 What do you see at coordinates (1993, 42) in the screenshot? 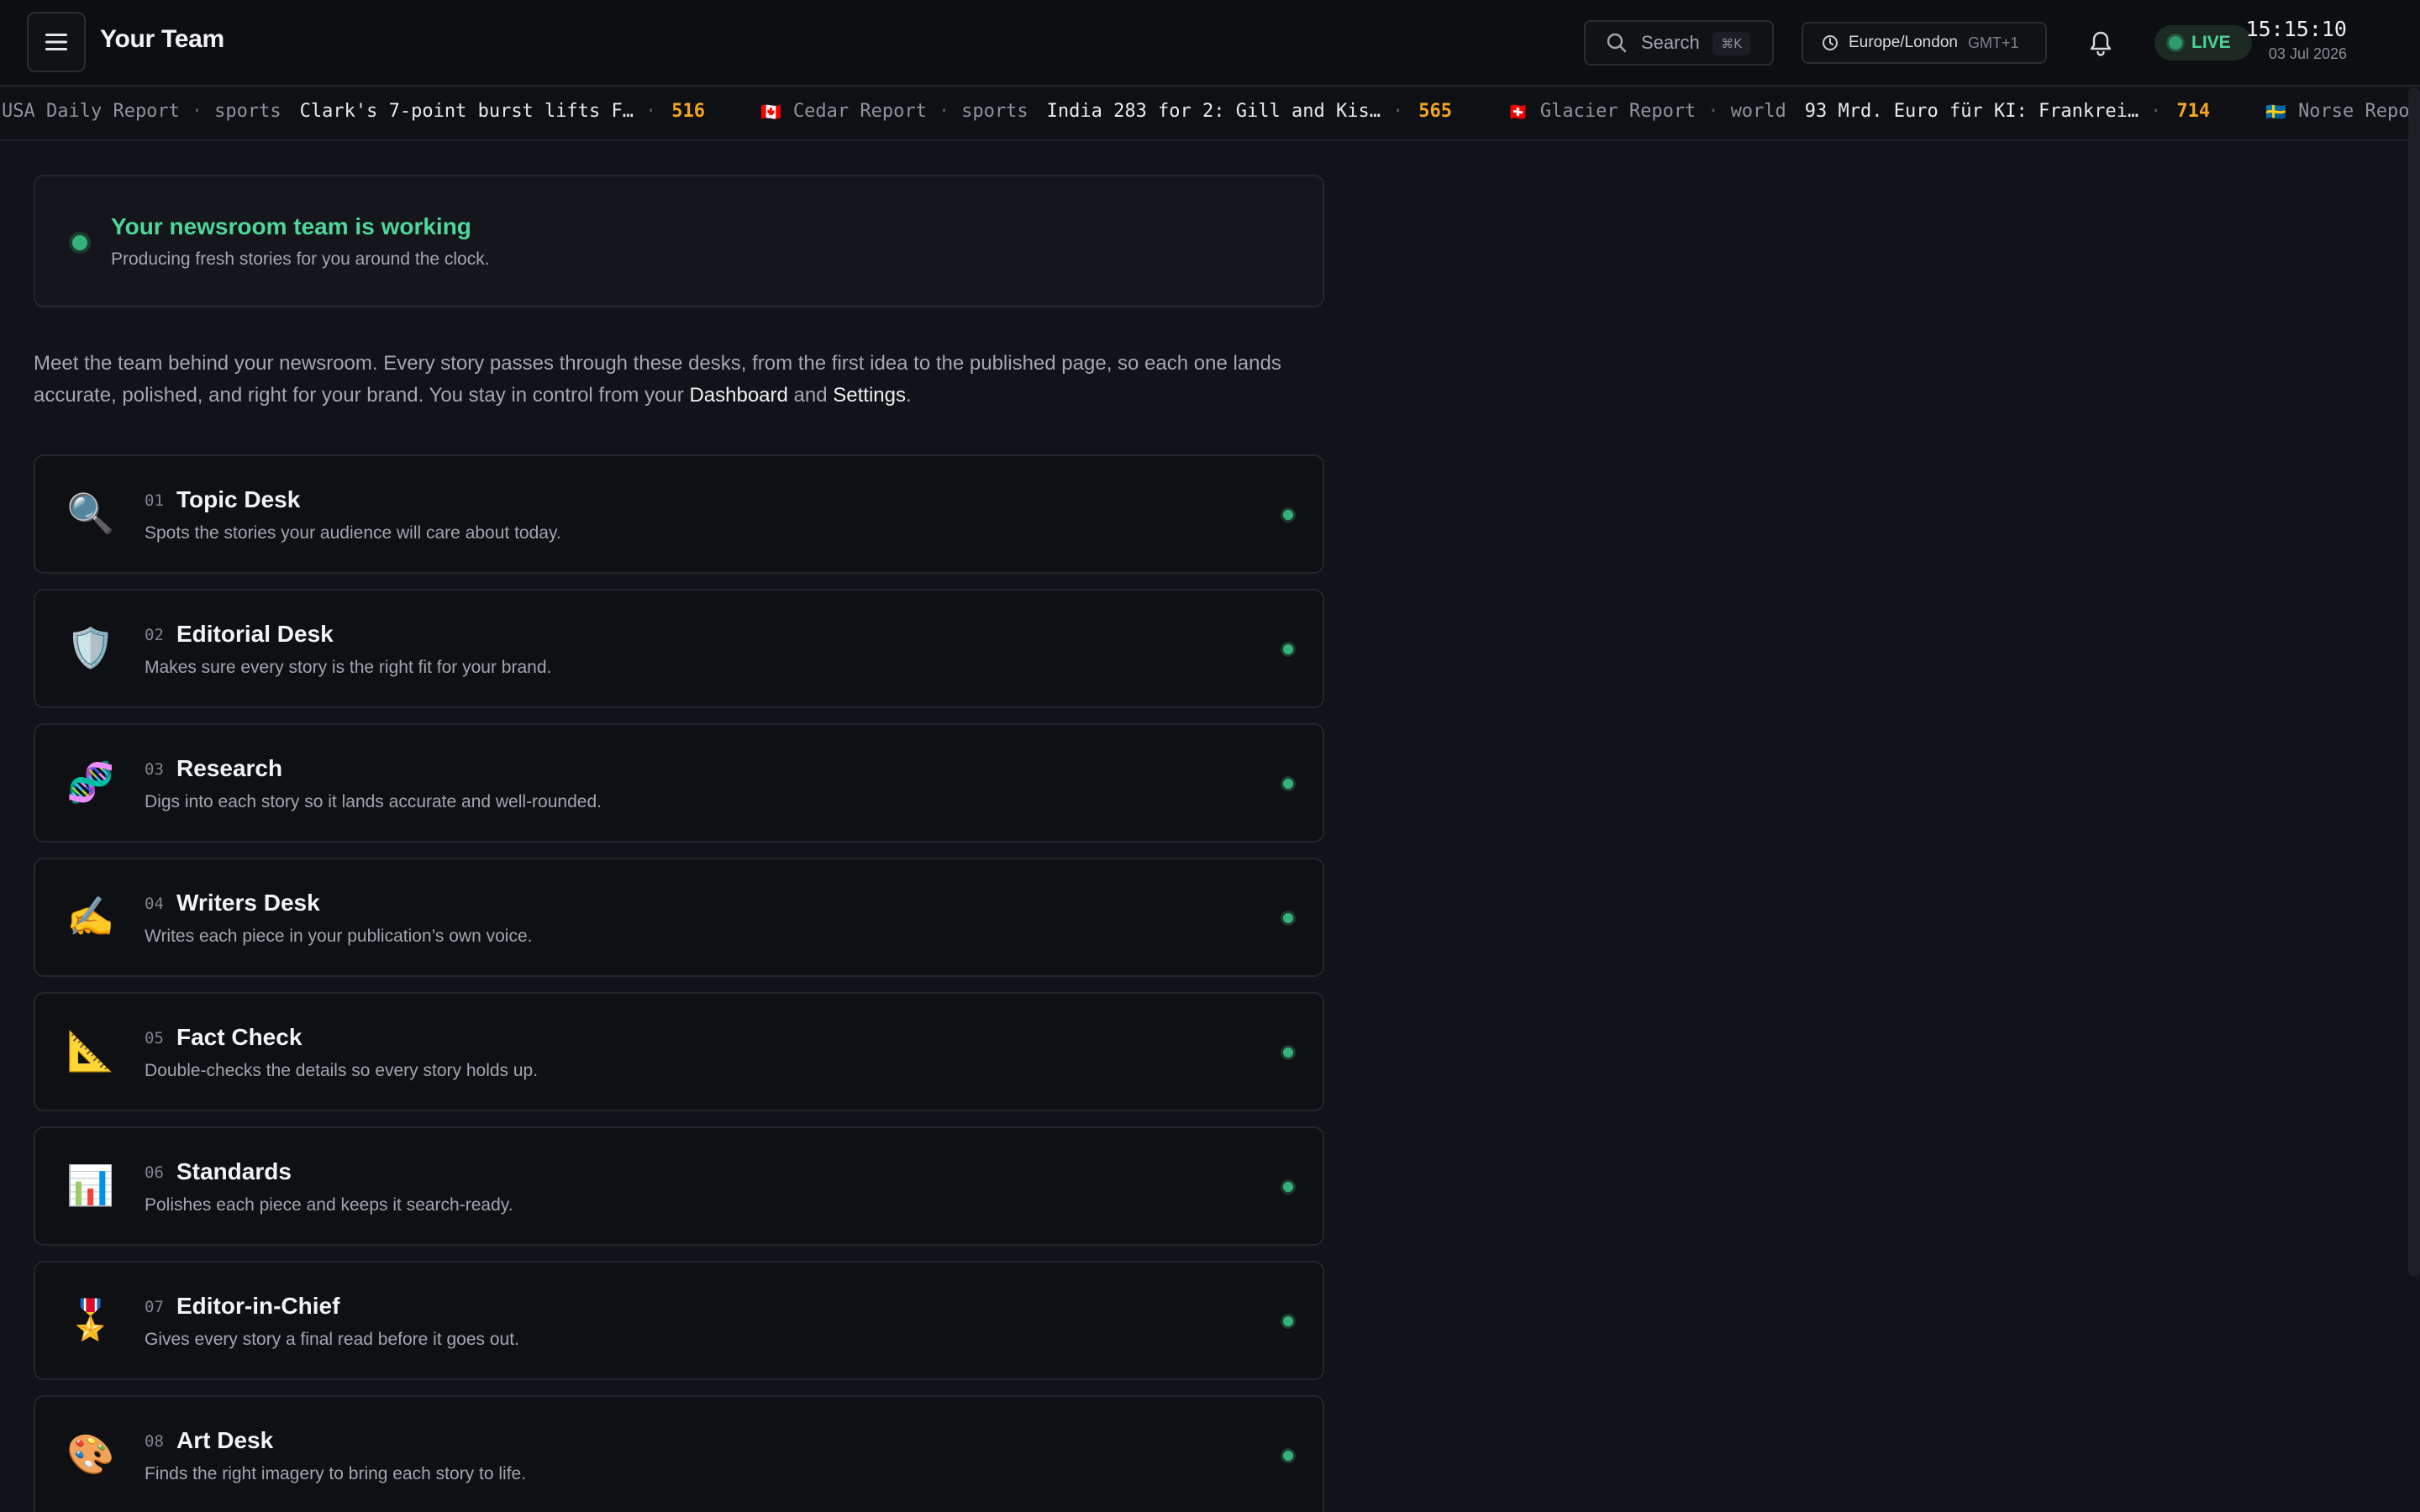
I see `timezone-offset: GMT+1` at bounding box center [1993, 42].